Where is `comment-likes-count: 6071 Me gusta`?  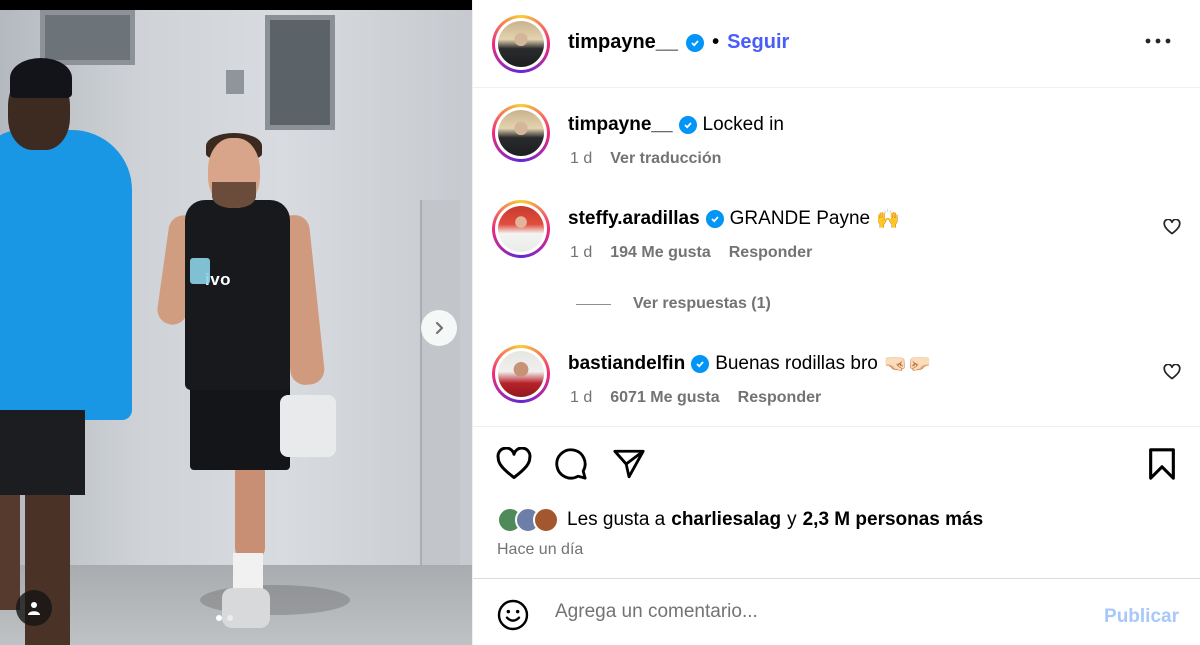 comment-likes-count: 6071 Me gusta is located at coordinates (664, 398).